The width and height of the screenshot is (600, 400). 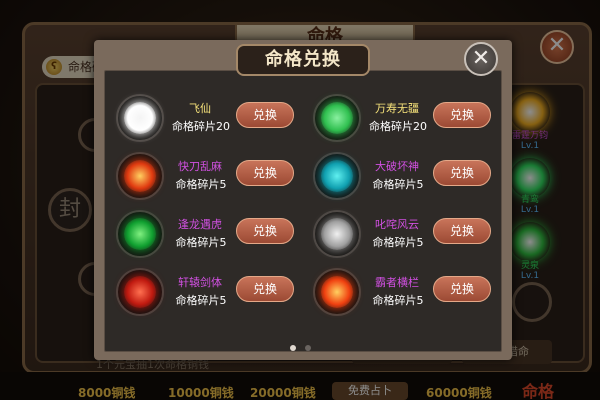 What do you see at coordinates (200, 224) in the screenshot?
I see `item-name: 逢龙遇虎` at bounding box center [200, 224].